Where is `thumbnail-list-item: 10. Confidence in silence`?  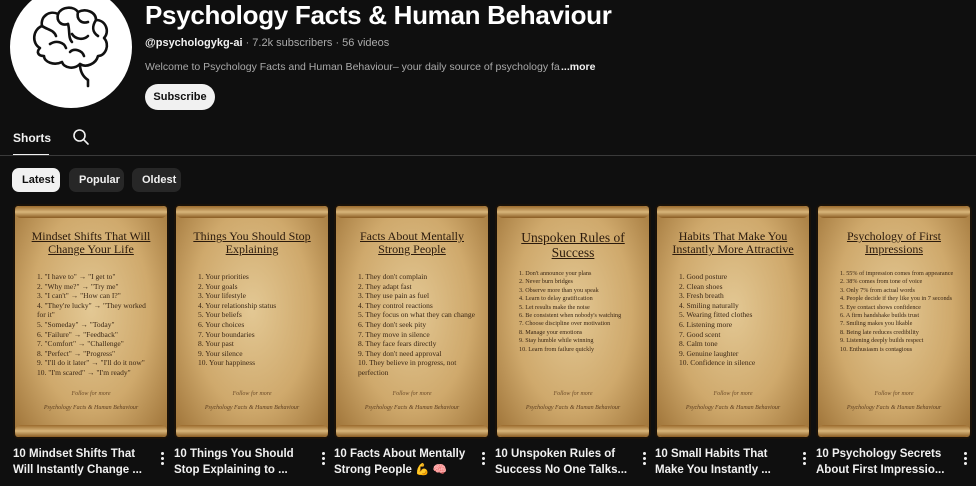
thumbnail-list-item: 10. Confidence in silence is located at coordinates (717, 363).